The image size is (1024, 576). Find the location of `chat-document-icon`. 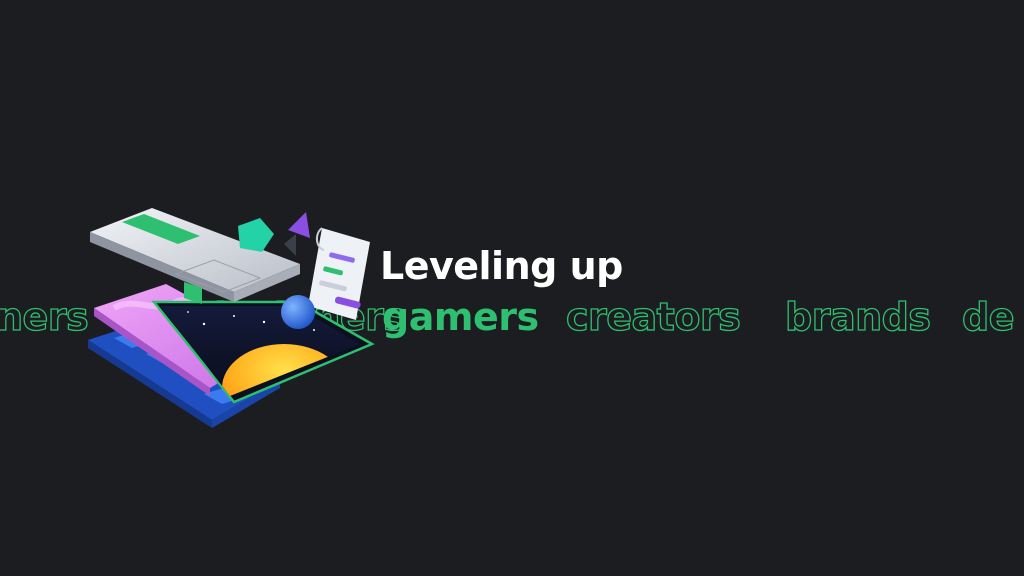

chat-document-icon is located at coordinates (339, 273).